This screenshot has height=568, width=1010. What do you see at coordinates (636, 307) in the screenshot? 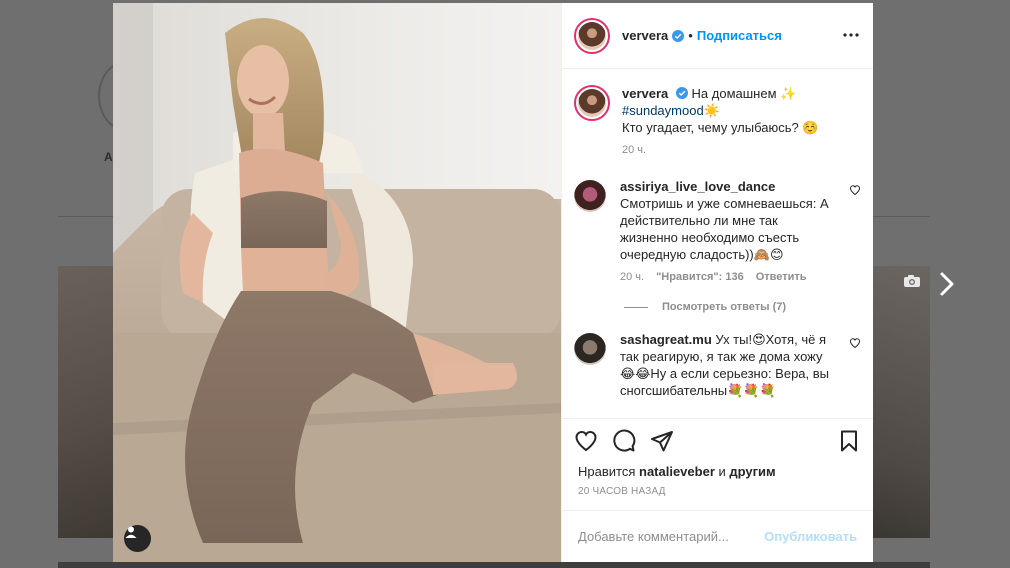
I see `view-replies-line` at bounding box center [636, 307].